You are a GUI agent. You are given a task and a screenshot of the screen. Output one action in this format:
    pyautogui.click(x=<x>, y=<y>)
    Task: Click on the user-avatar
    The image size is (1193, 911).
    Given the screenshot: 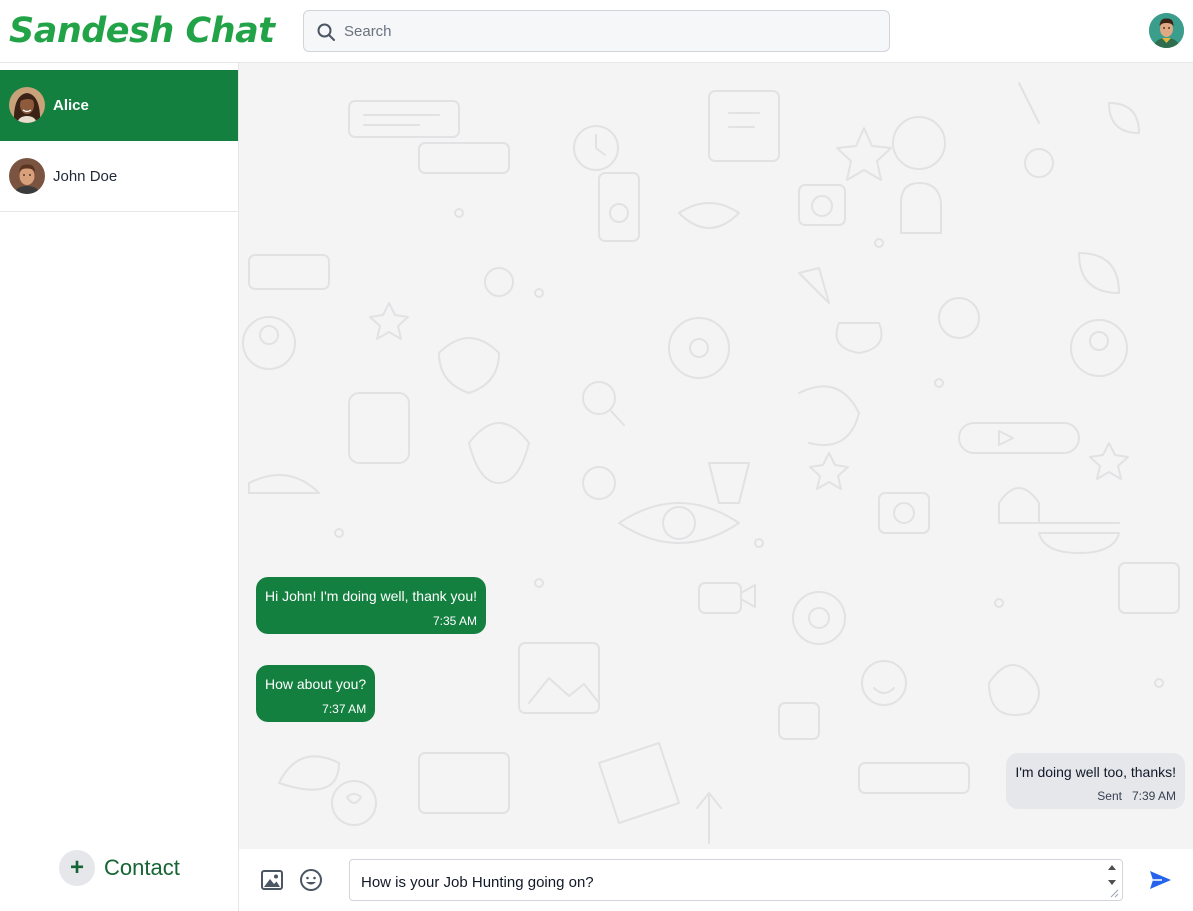 What is the action you would take?
    pyautogui.click(x=1166, y=30)
    